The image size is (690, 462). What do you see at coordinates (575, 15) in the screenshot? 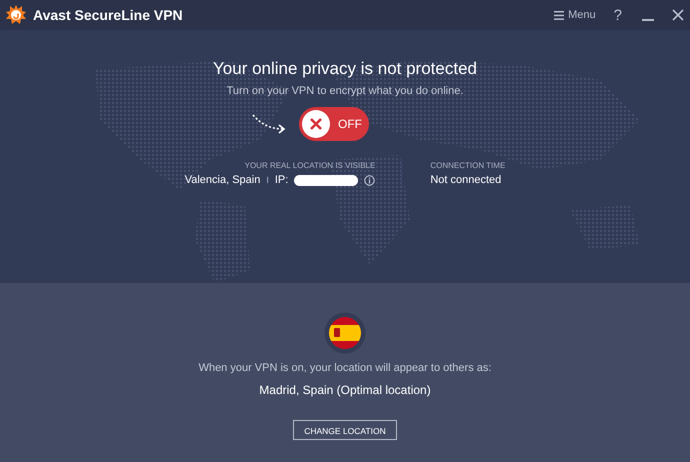
I see `menu-button: Menu` at bounding box center [575, 15].